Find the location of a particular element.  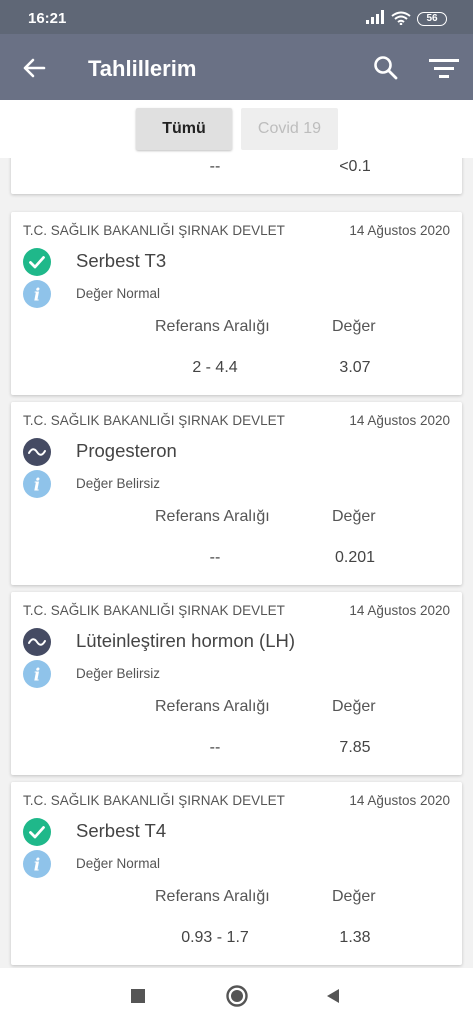

result-value: 7.85 is located at coordinates (355, 747).